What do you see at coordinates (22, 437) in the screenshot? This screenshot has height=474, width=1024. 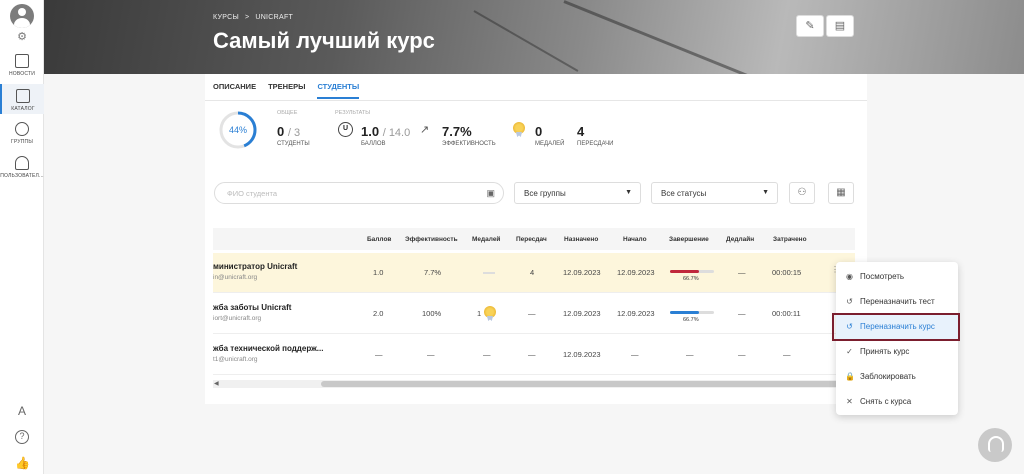 I see `help-icon: ?` at bounding box center [22, 437].